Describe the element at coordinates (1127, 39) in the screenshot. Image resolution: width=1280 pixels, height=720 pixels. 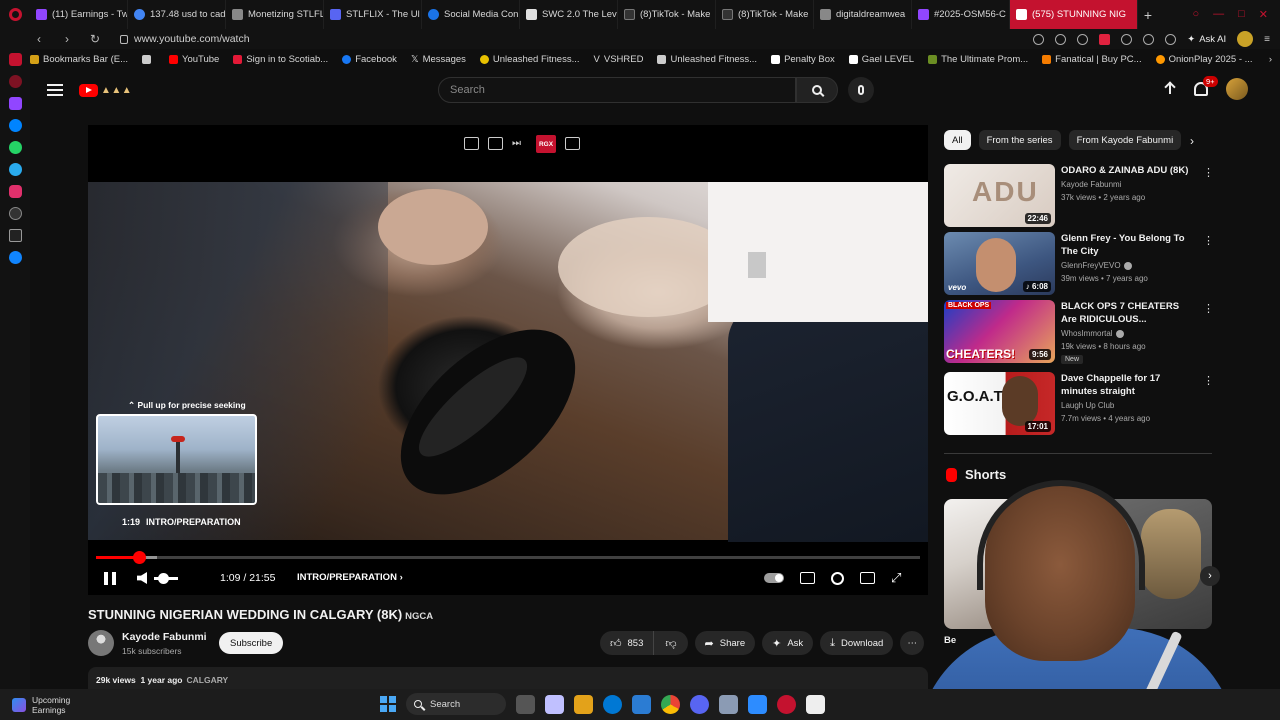
I see `play-icon` at that location.